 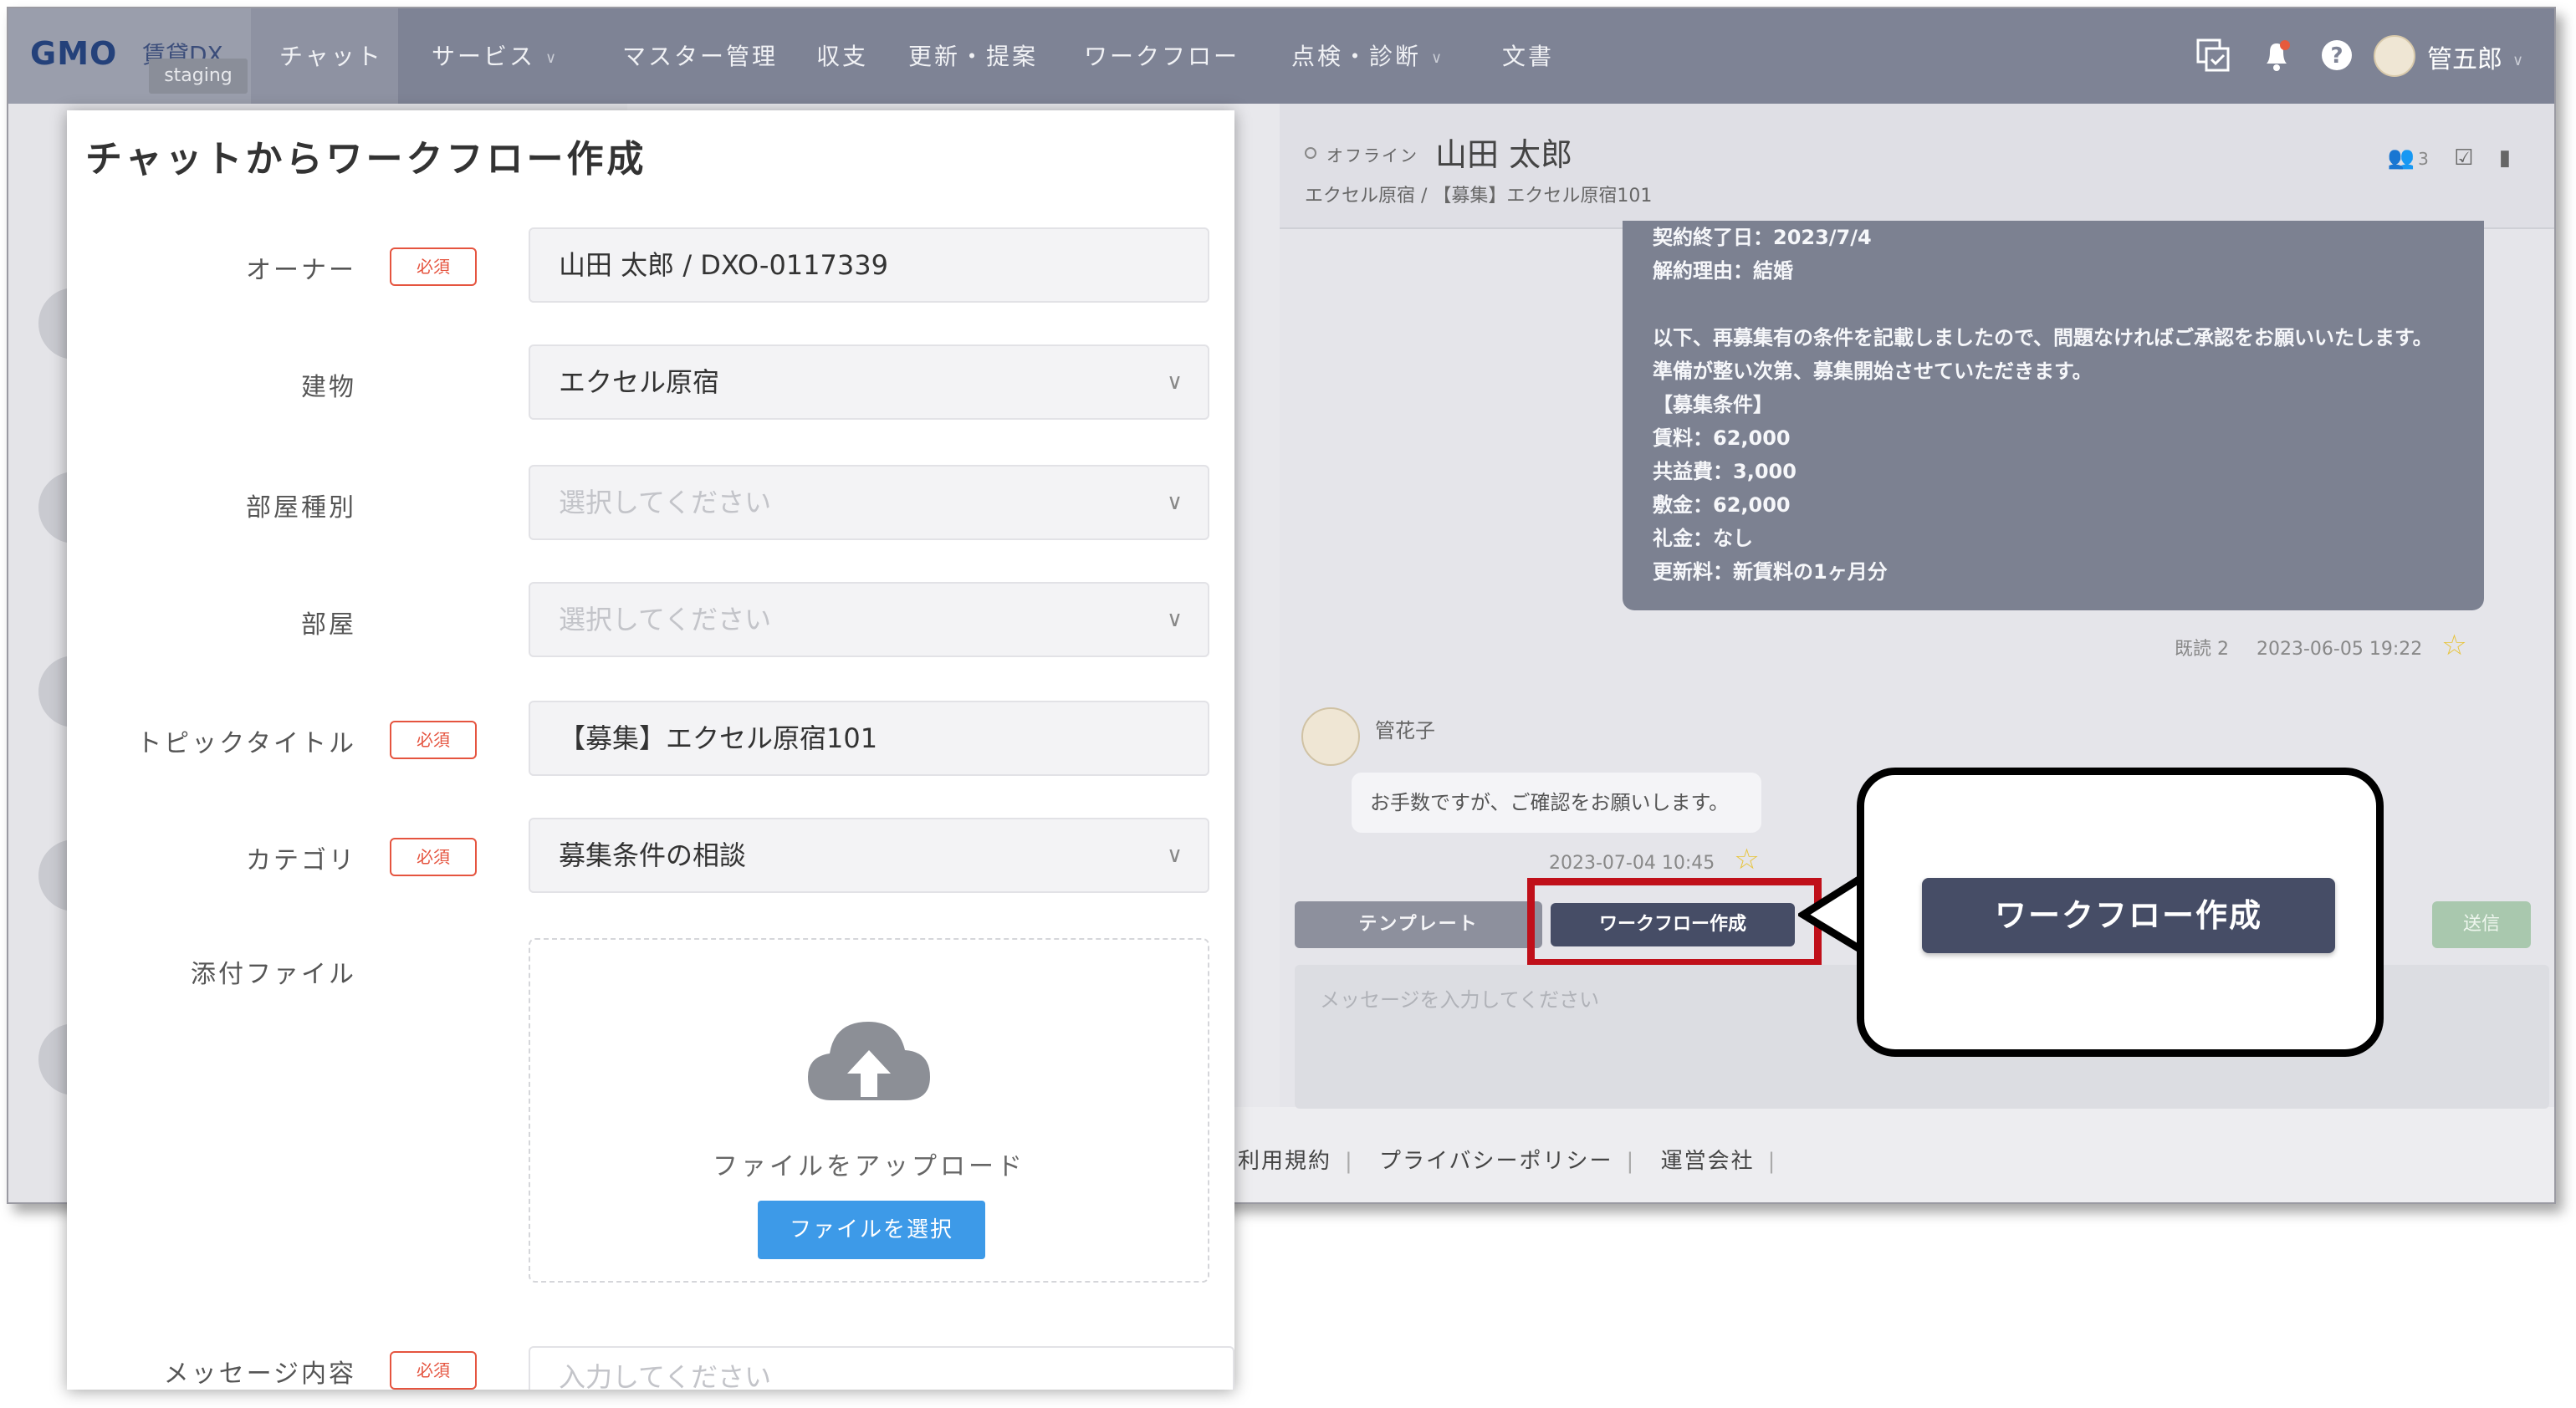 I want to click on message-content-input: 入力してください, so click(x=881, y=1368).